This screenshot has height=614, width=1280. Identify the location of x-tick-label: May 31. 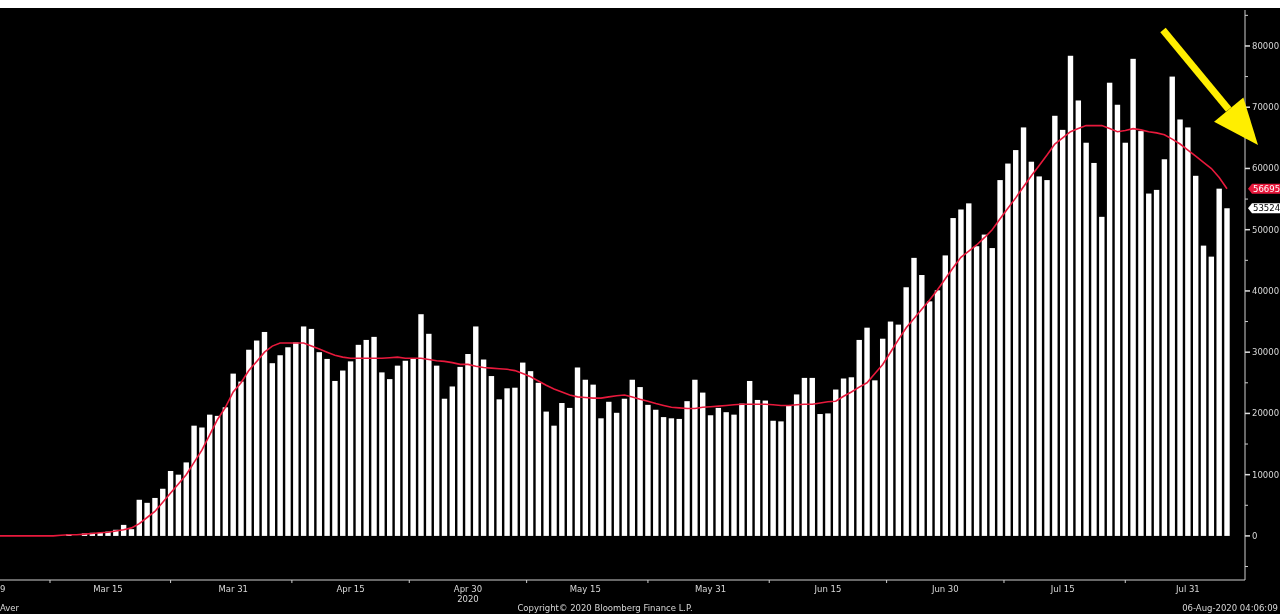
(711, 589).